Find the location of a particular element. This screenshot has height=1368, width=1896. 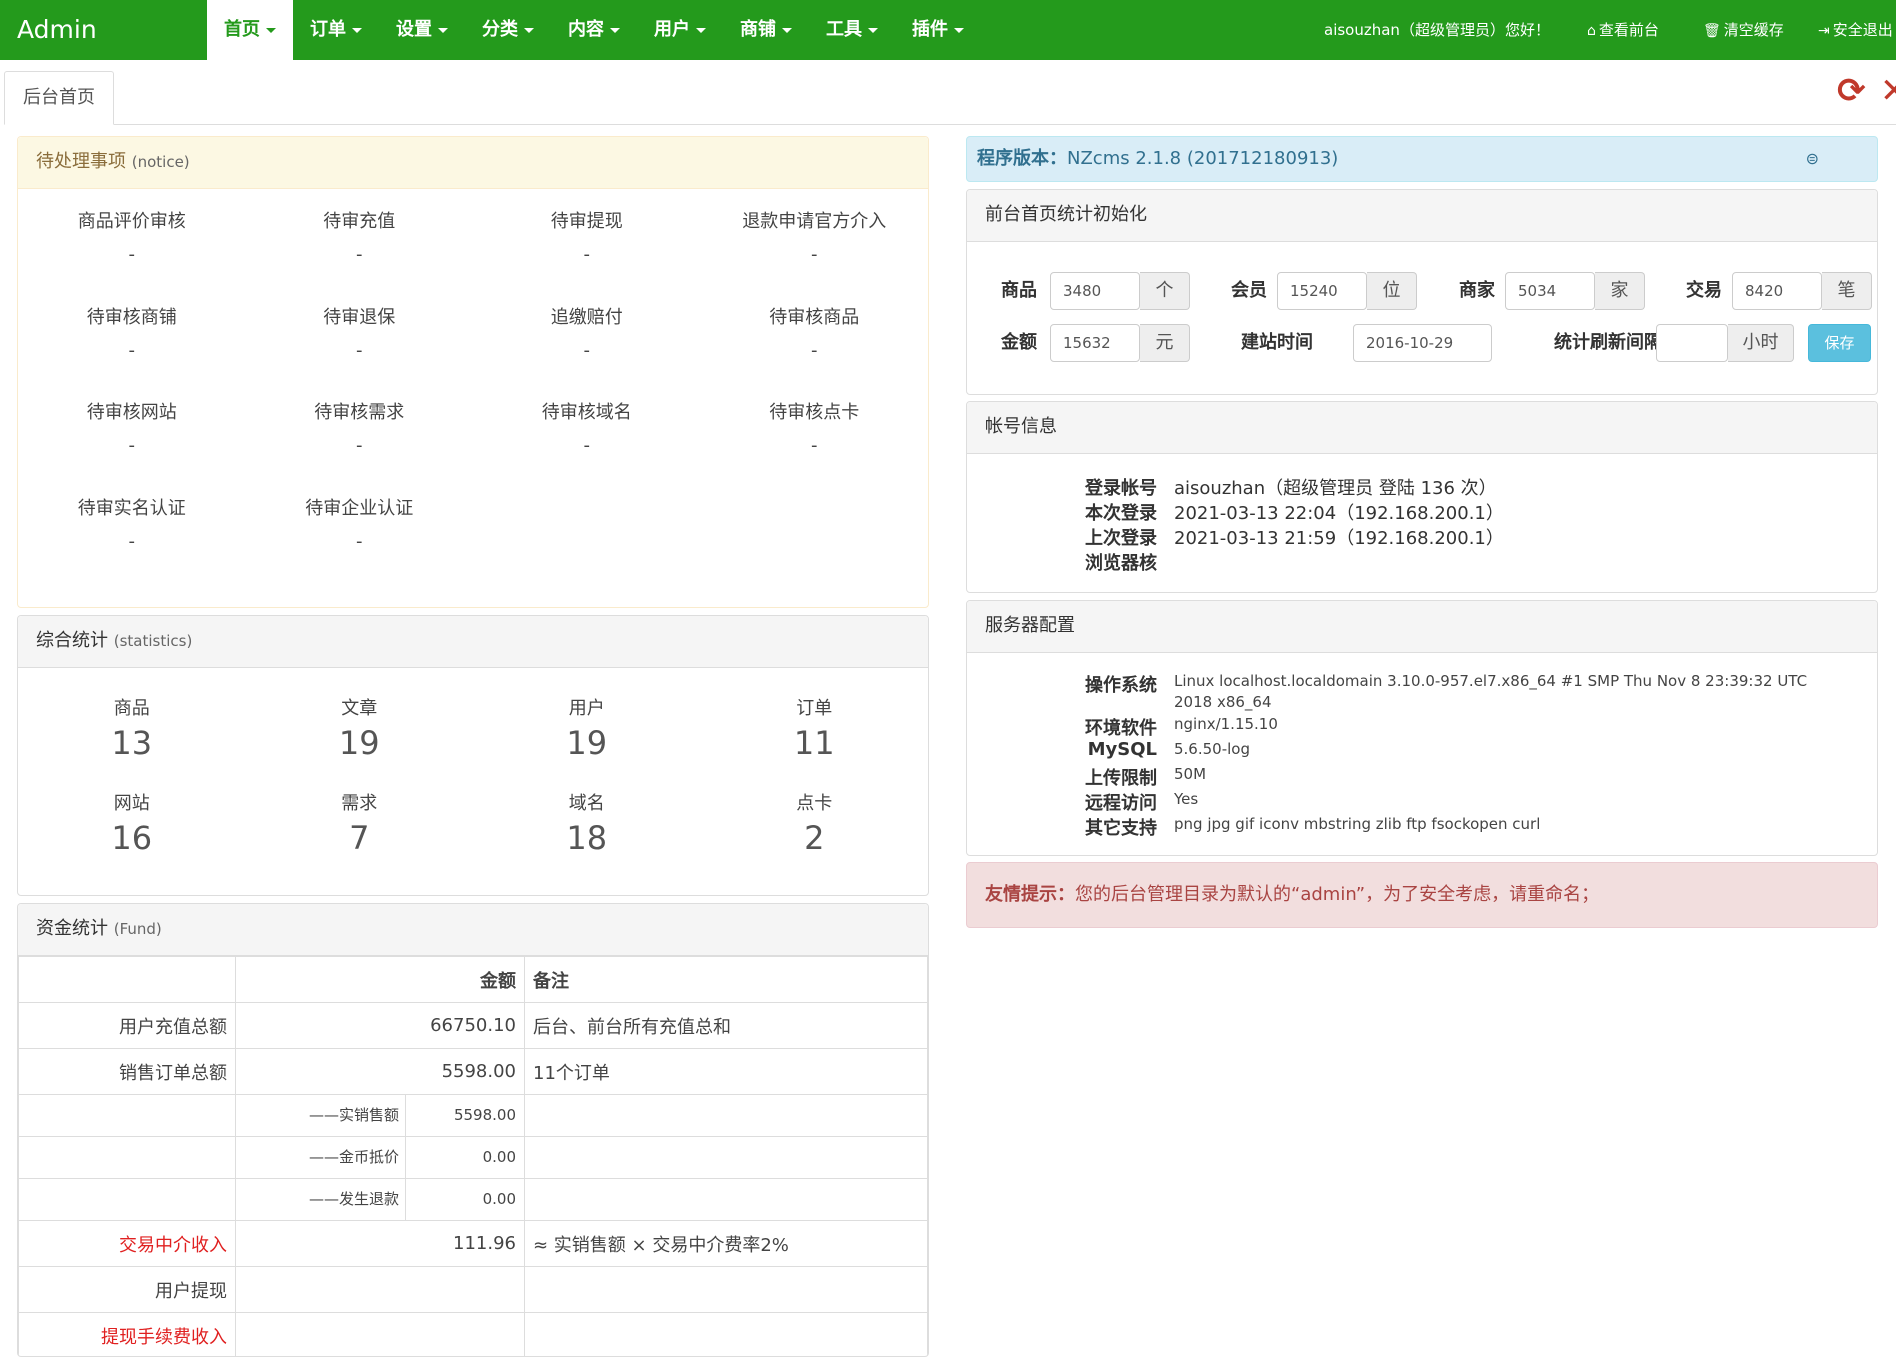

view-frontend-link: ⌂ 查看前台 is located at coordinates (1623, 30).